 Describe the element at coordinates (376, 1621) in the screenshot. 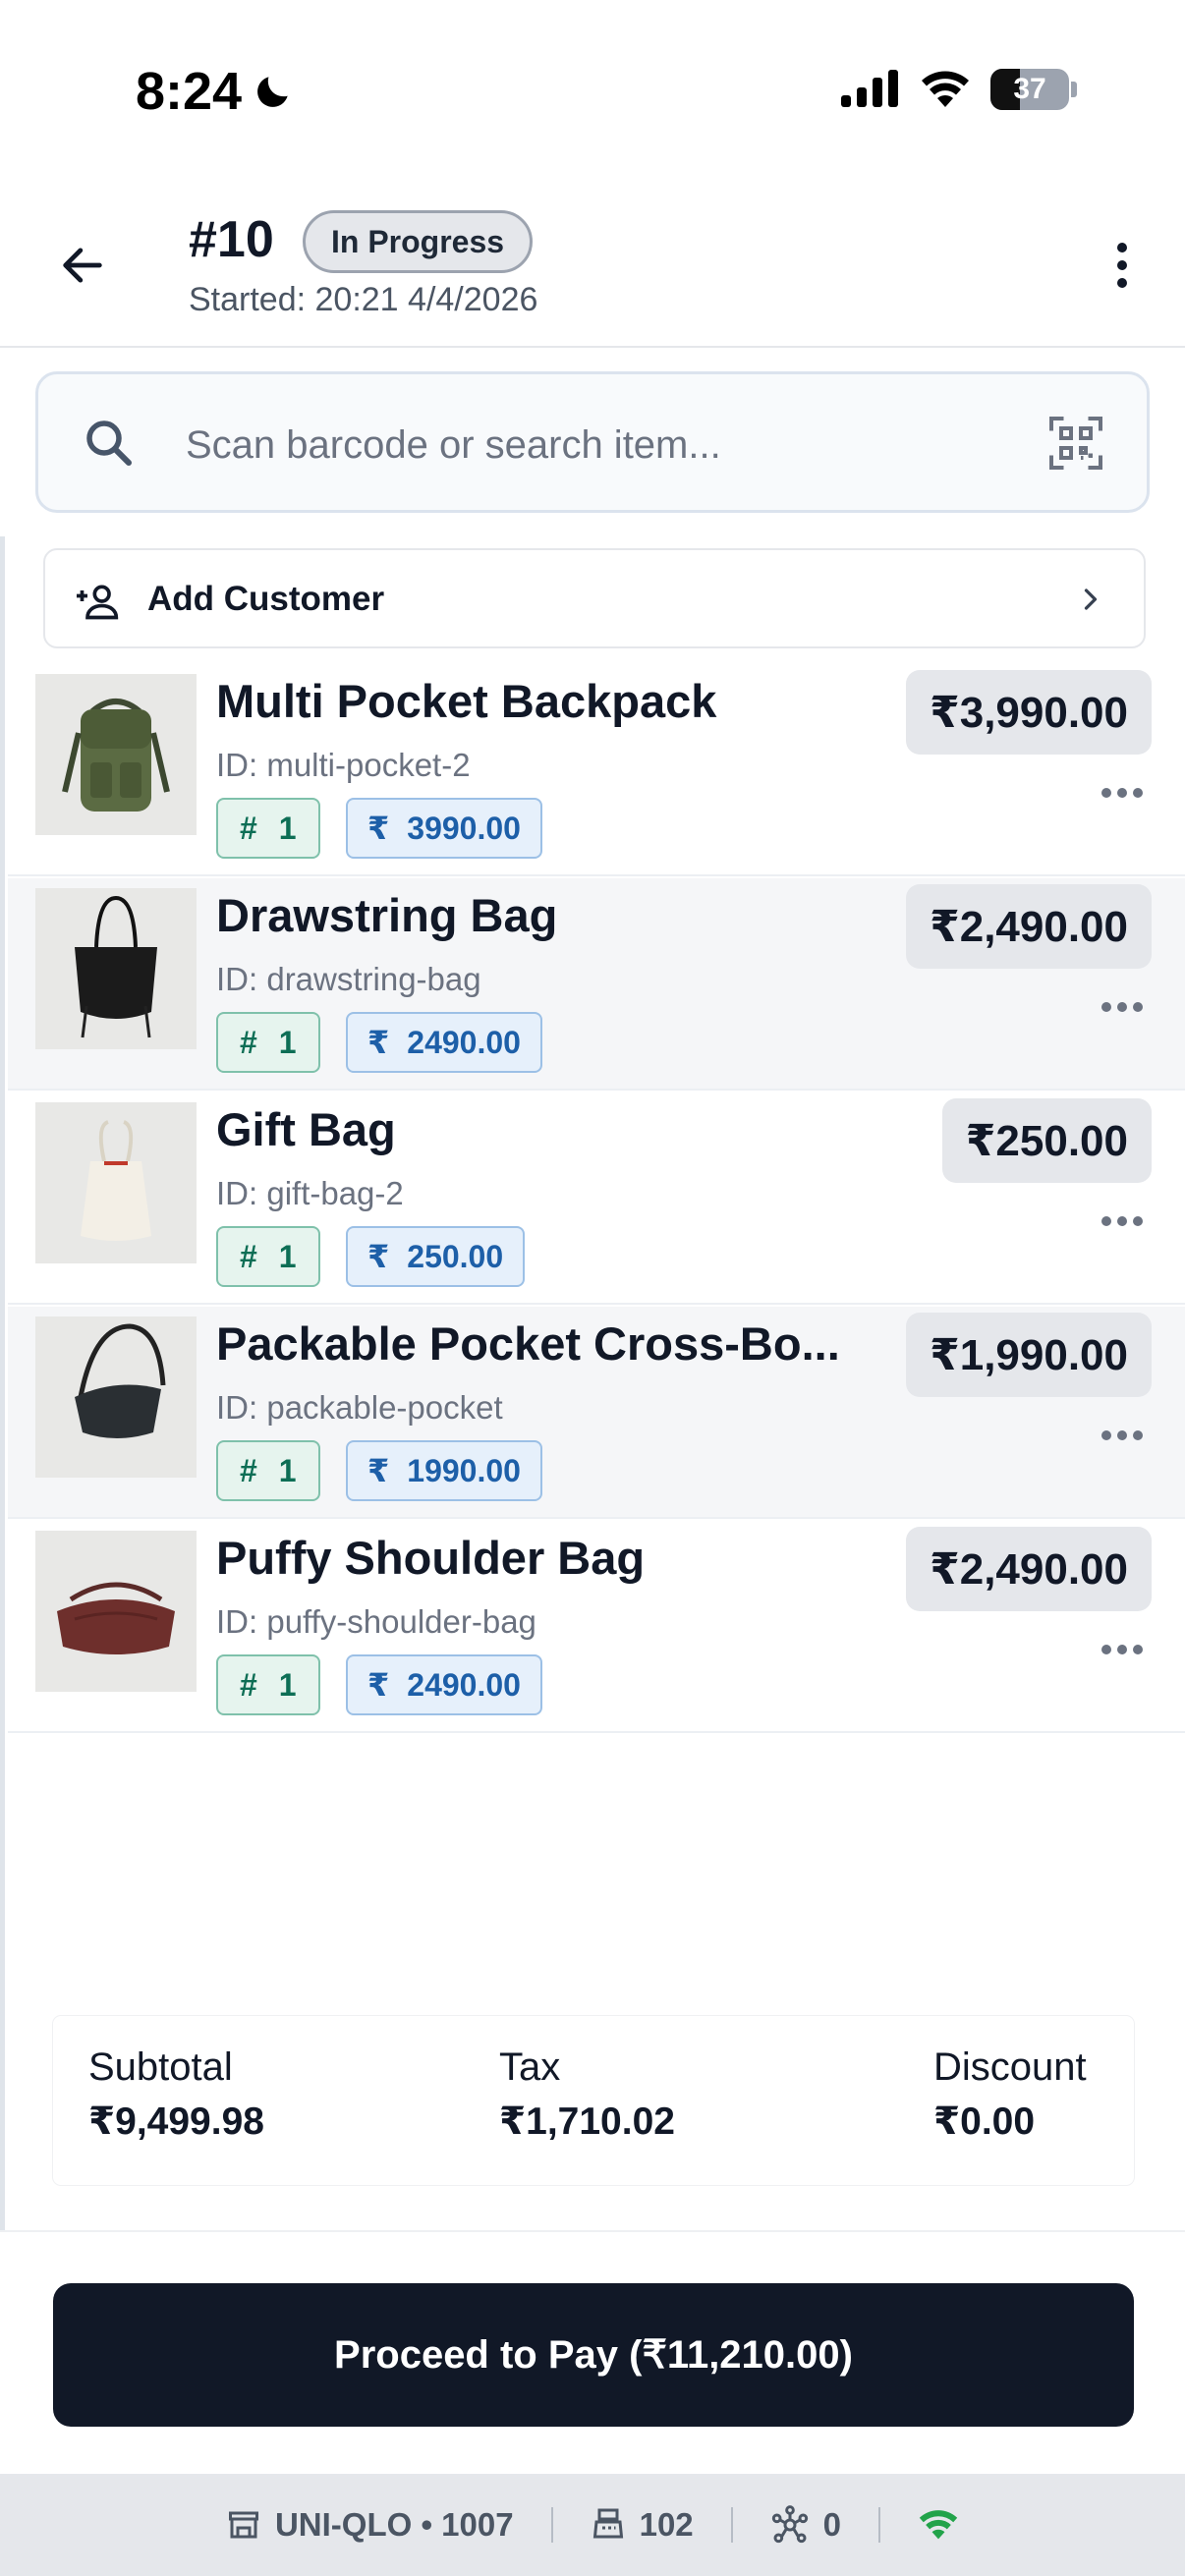

I see `item-id: ID: puffy-shoulder-bag` at that location.